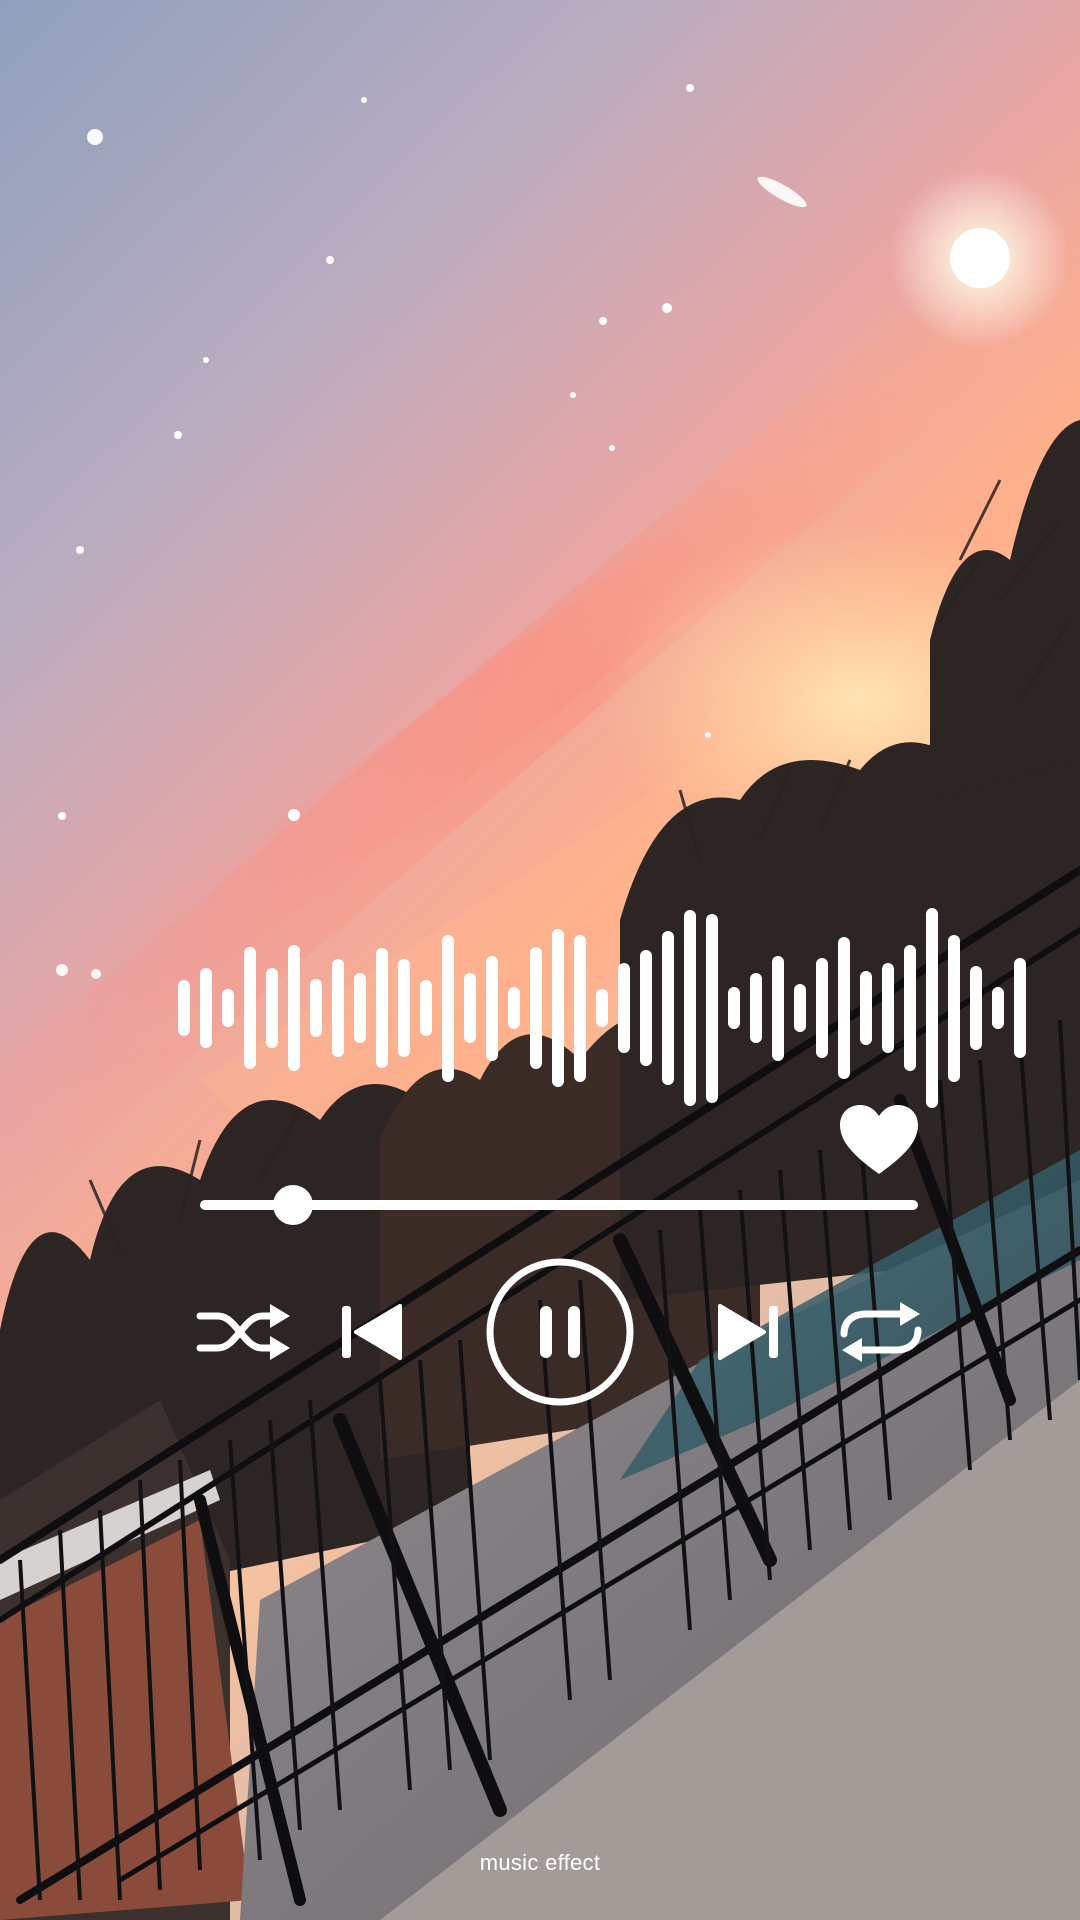 The image size is (1080, 1920). What do you see at coordinates (560, 1332) in the screenshot?
I see `pause-icon` at bounding box center [560, 1332].